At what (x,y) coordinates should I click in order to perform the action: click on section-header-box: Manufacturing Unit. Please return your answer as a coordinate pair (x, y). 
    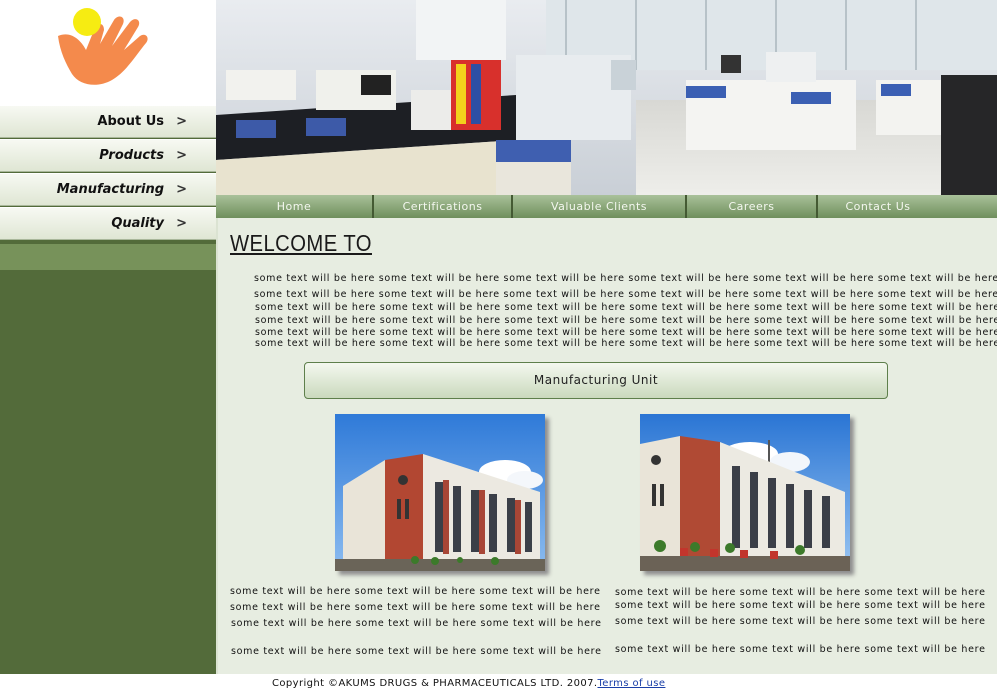
    Looking at the image, I should click on (596, 380).